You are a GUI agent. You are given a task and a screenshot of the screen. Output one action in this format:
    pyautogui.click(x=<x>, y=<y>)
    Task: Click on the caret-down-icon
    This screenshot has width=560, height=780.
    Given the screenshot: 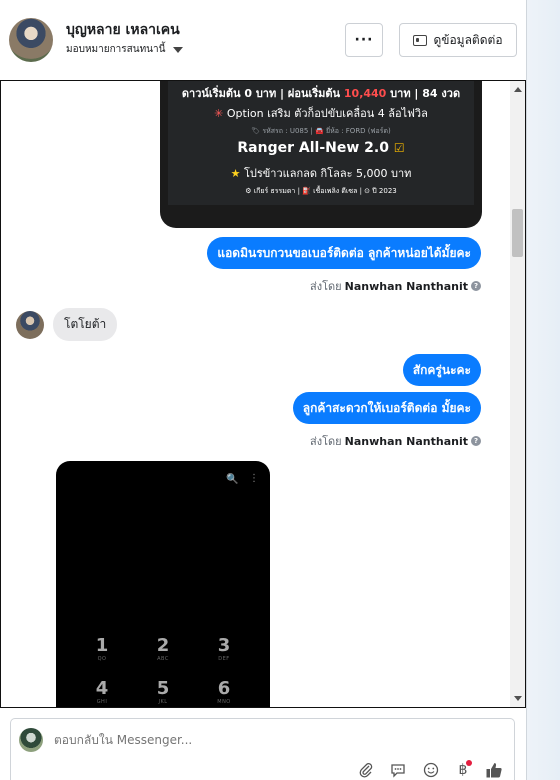 What is the action you would take?
    pyautogui.click(x=178, y=49)
    